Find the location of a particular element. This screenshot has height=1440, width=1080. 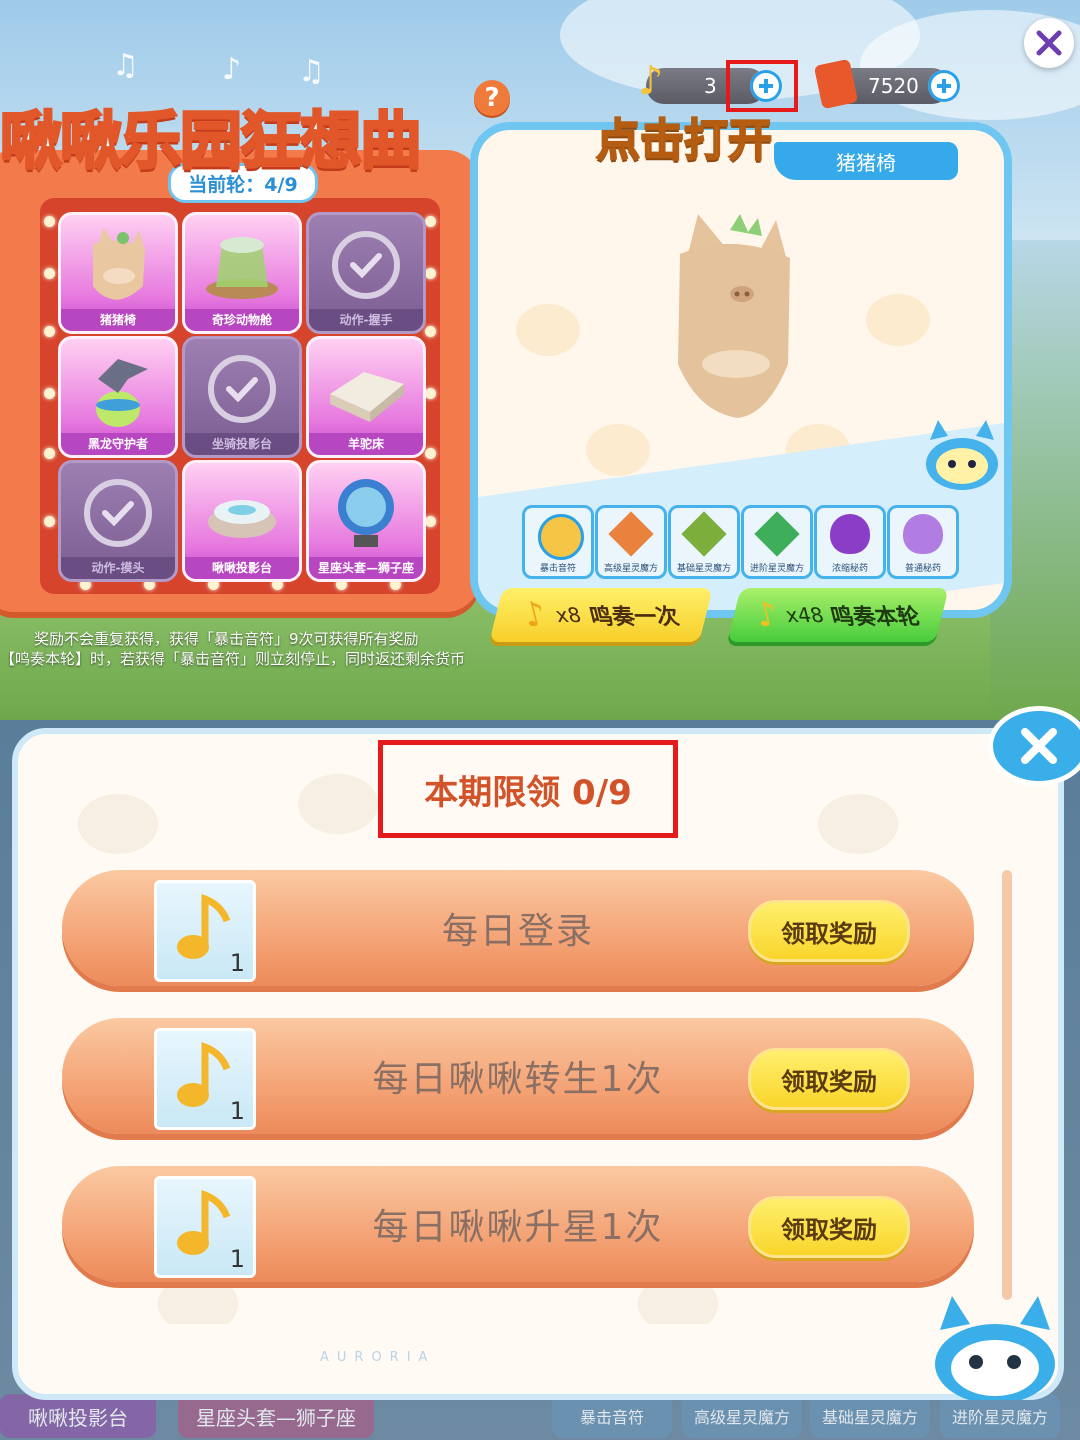

play-round-button: ♪ x48 鸣奏本轮 is located at coordinates (838, 615).